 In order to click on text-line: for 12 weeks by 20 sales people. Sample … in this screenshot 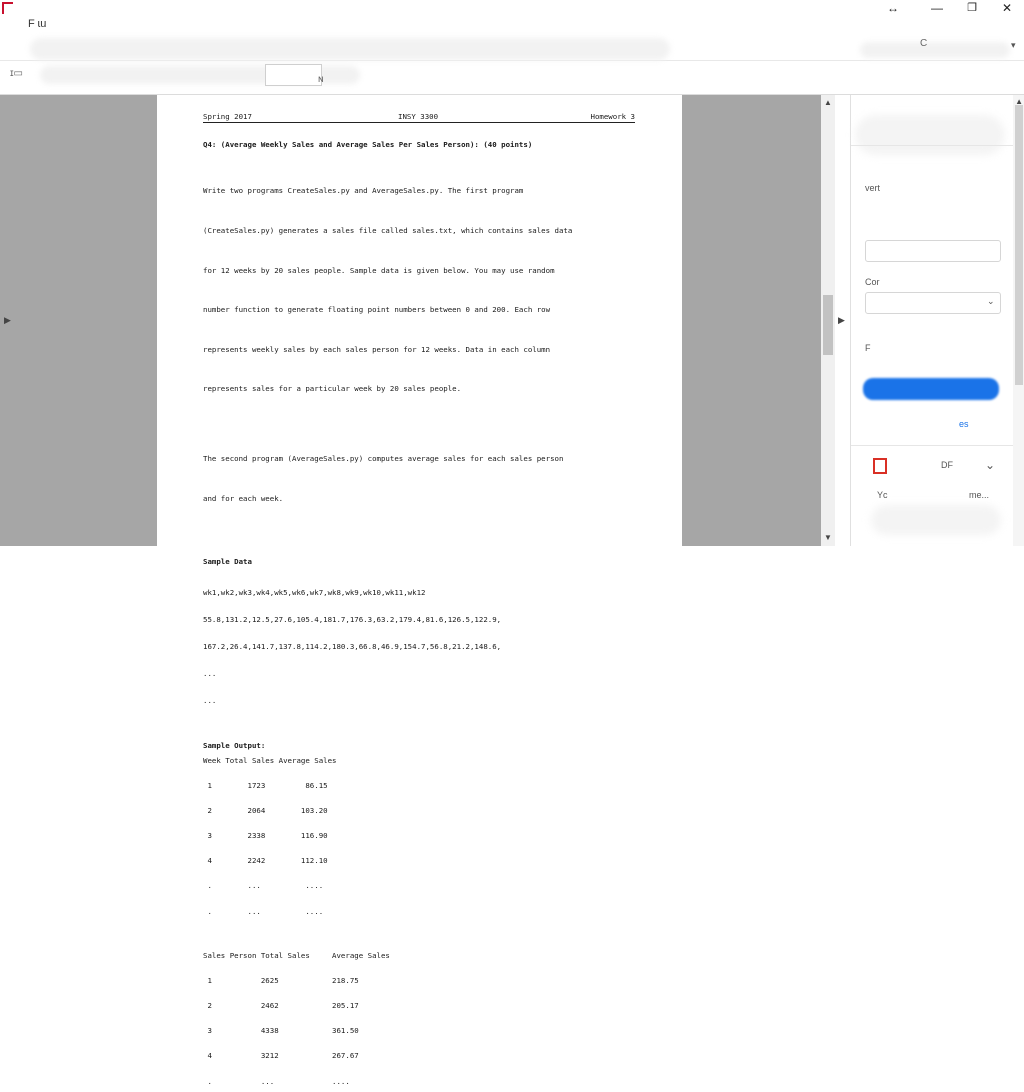, I will do `click(379, 270)`.